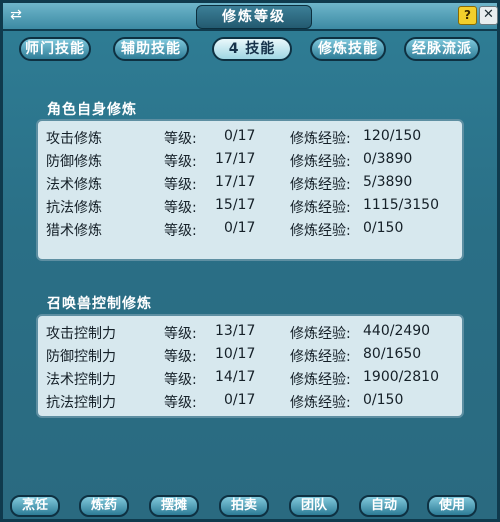  What do you see at coordinates (104, 506) in the screenshot?
I see `alchemy-button: 炼药` at bounding box center [104, 506].